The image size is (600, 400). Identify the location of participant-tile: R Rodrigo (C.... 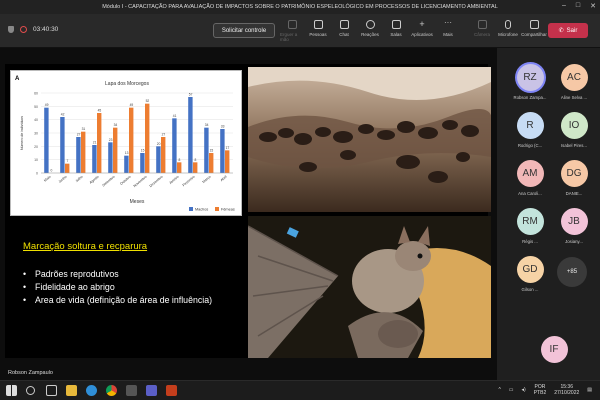
(530, 136).